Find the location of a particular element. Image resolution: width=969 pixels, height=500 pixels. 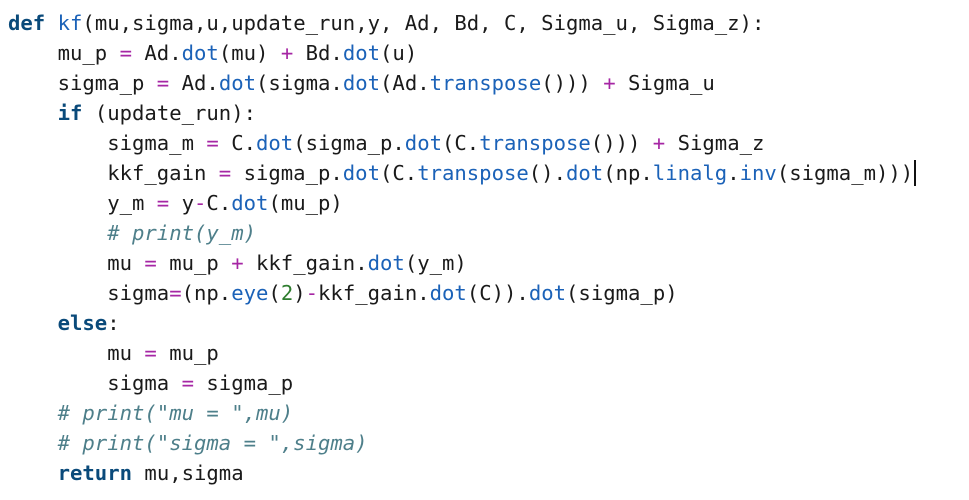

function-token: inv is located at coordinates (758, 173).